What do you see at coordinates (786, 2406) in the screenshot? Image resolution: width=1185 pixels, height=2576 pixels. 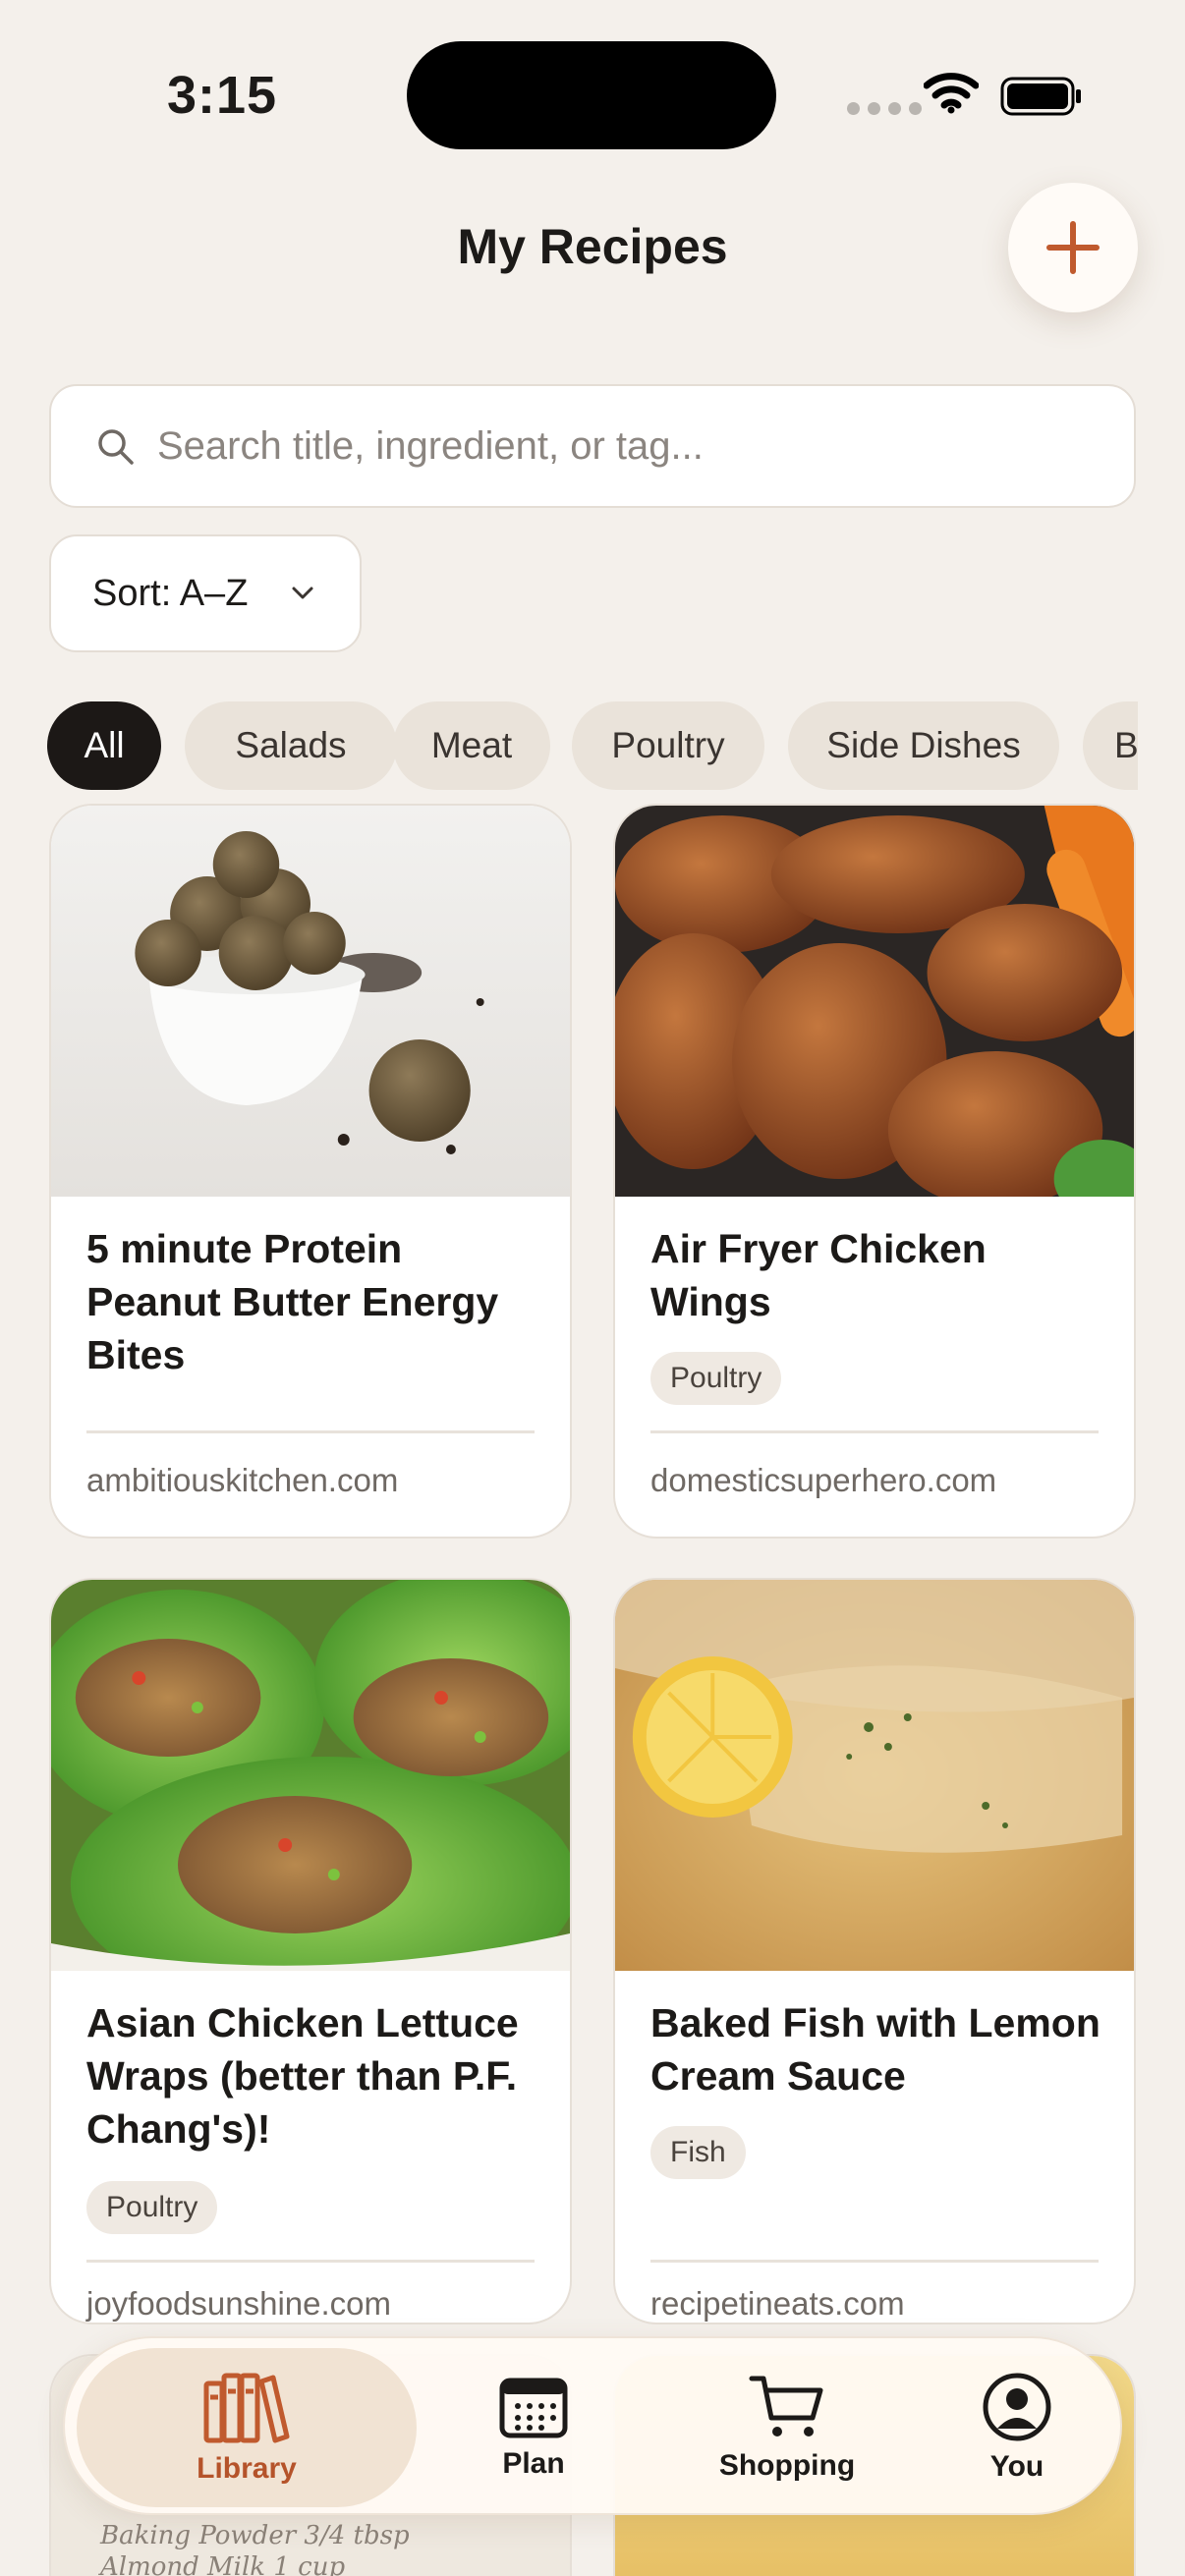 I see `cart-icon` at bounding box center [786, 2406].